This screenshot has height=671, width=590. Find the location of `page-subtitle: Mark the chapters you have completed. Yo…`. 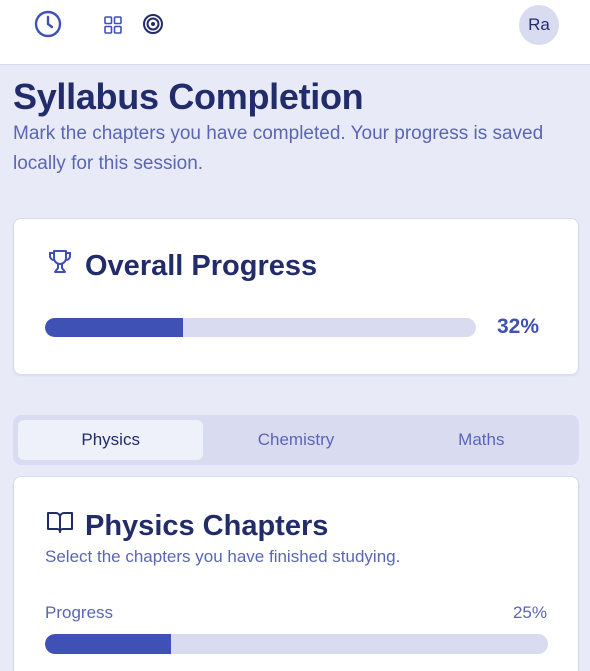

page-subtitle: Mark the chapters you have completed. Yo… is located at coordinates (278, 148).